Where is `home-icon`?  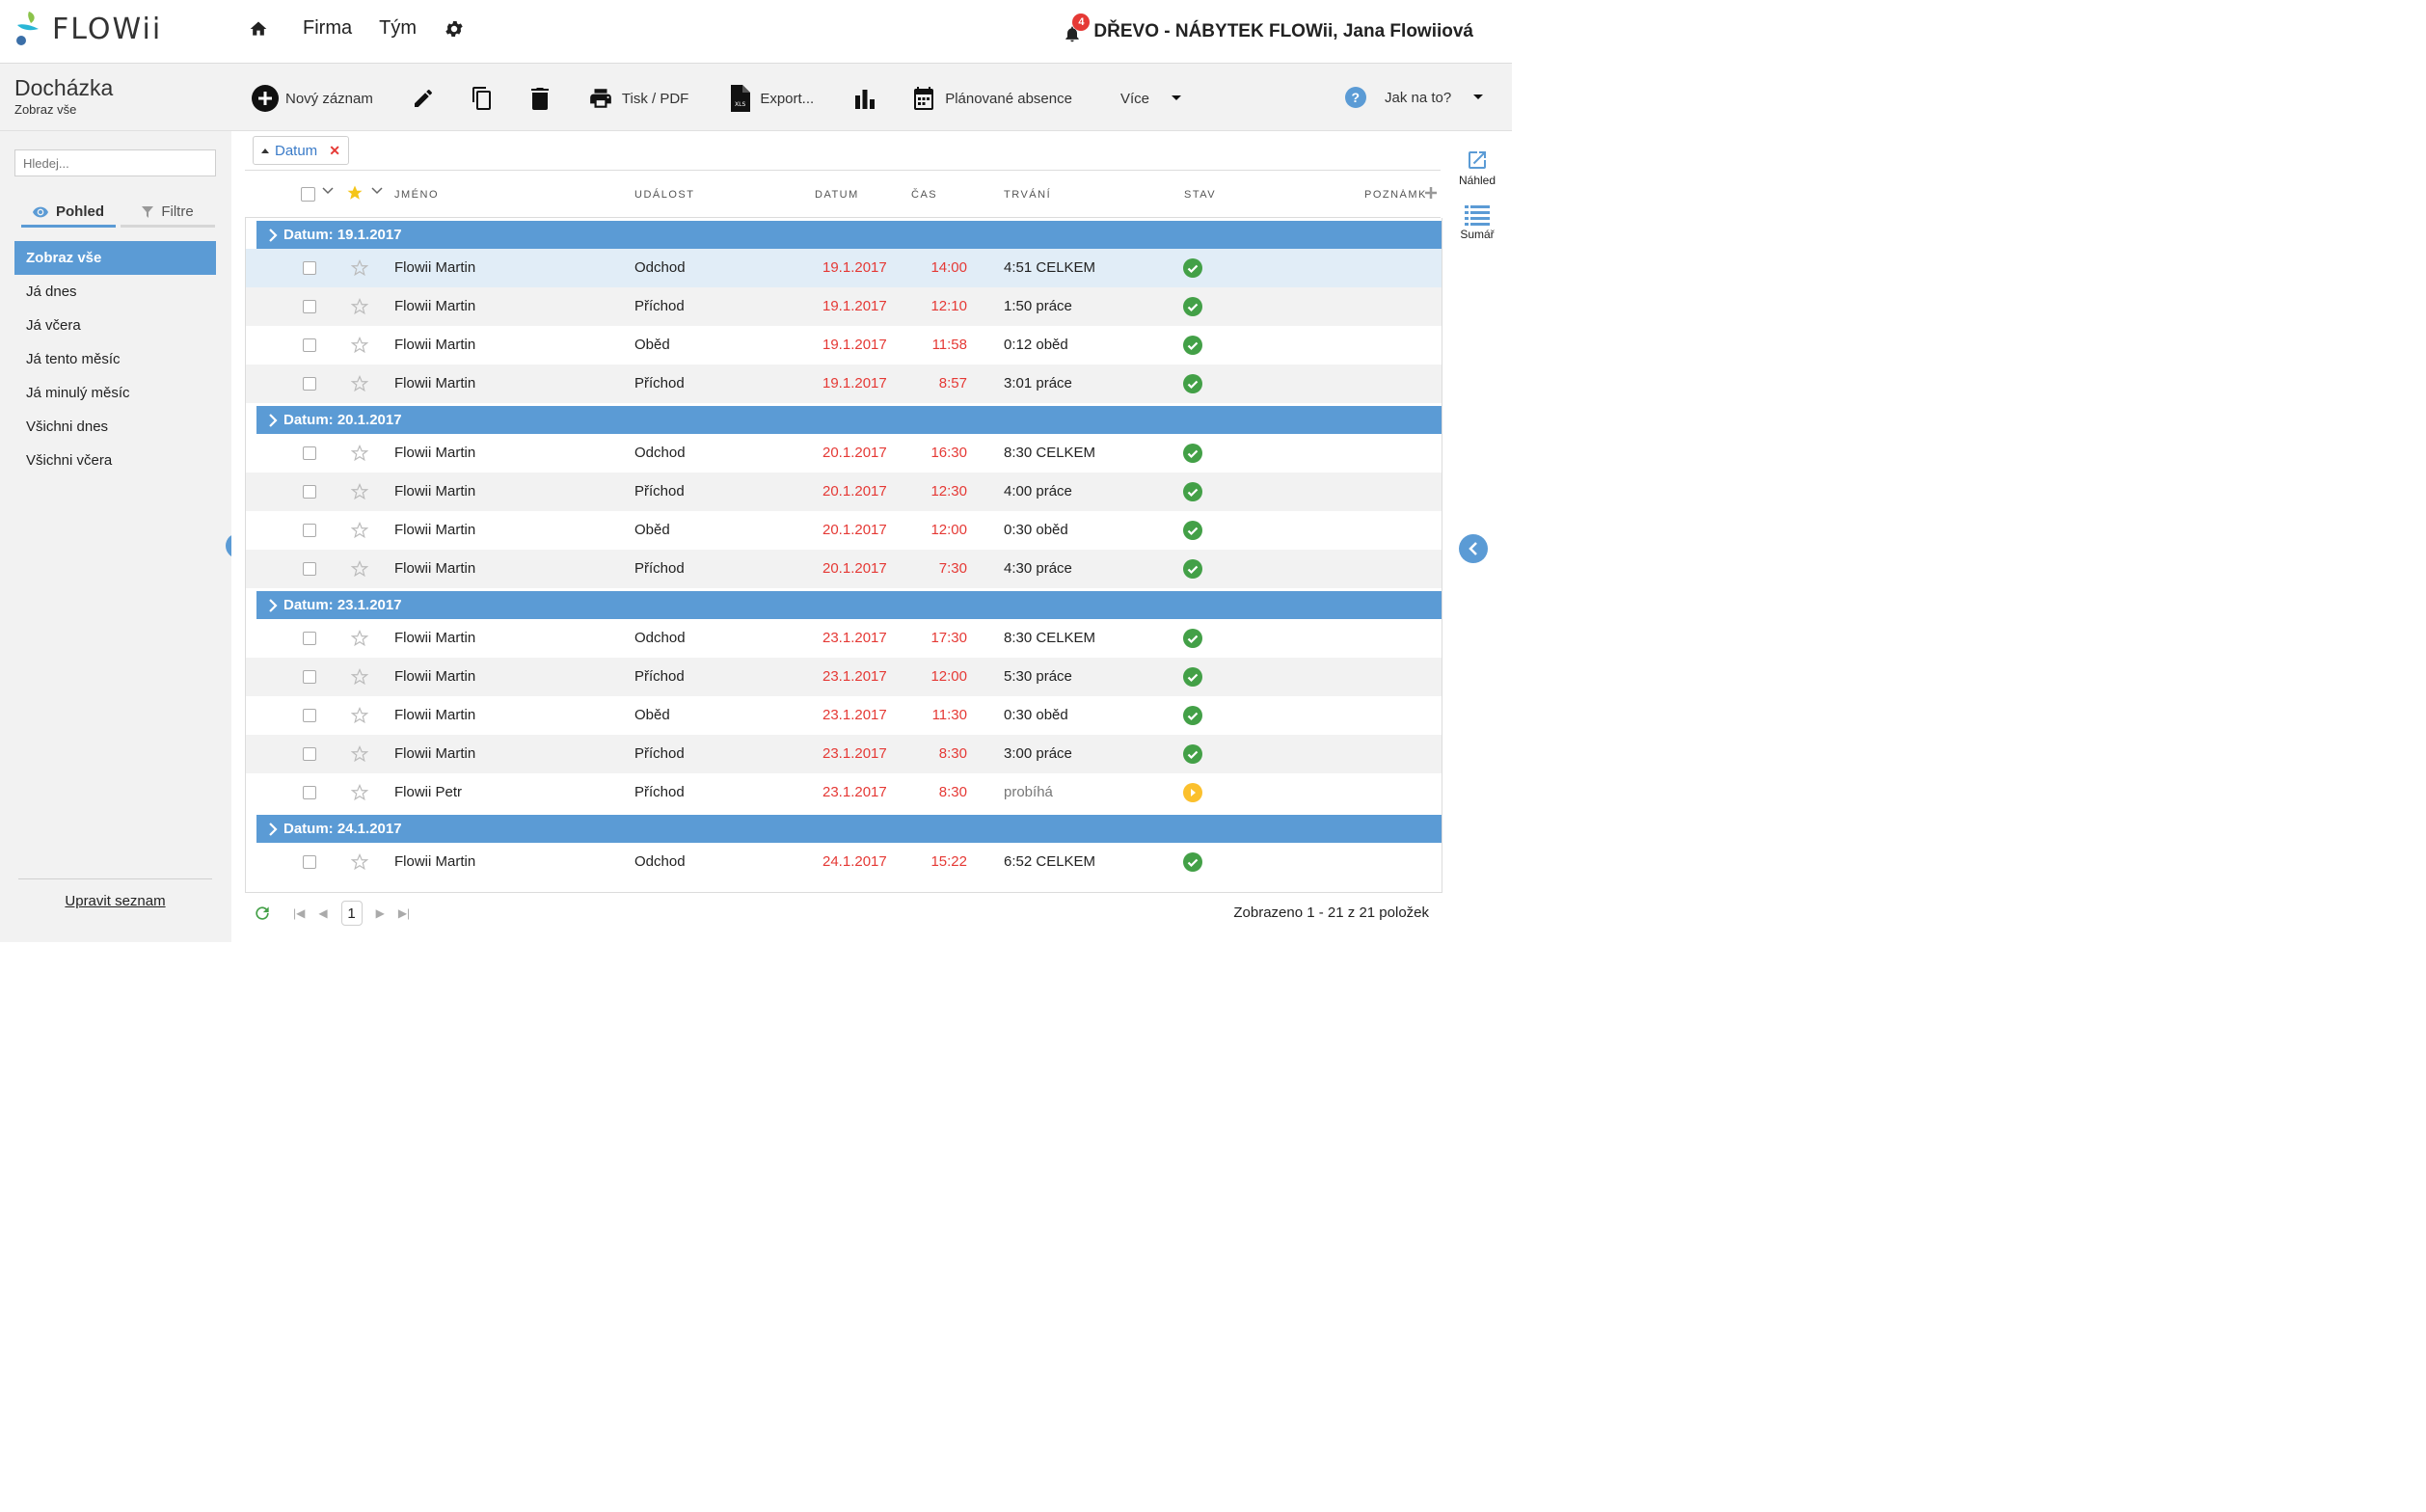
home-icon is located at coordinates (259, 29).